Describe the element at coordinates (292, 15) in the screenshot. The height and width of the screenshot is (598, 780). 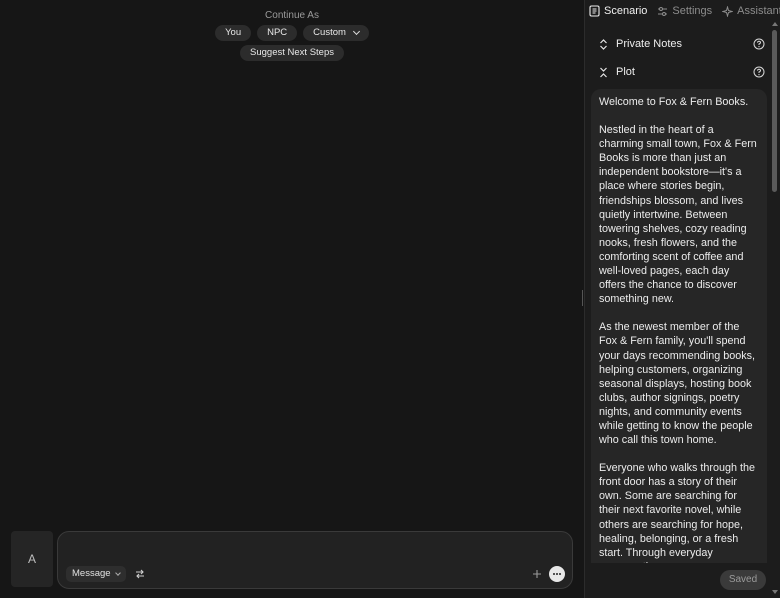
I see `continue-as-label: Continue As` at that location.